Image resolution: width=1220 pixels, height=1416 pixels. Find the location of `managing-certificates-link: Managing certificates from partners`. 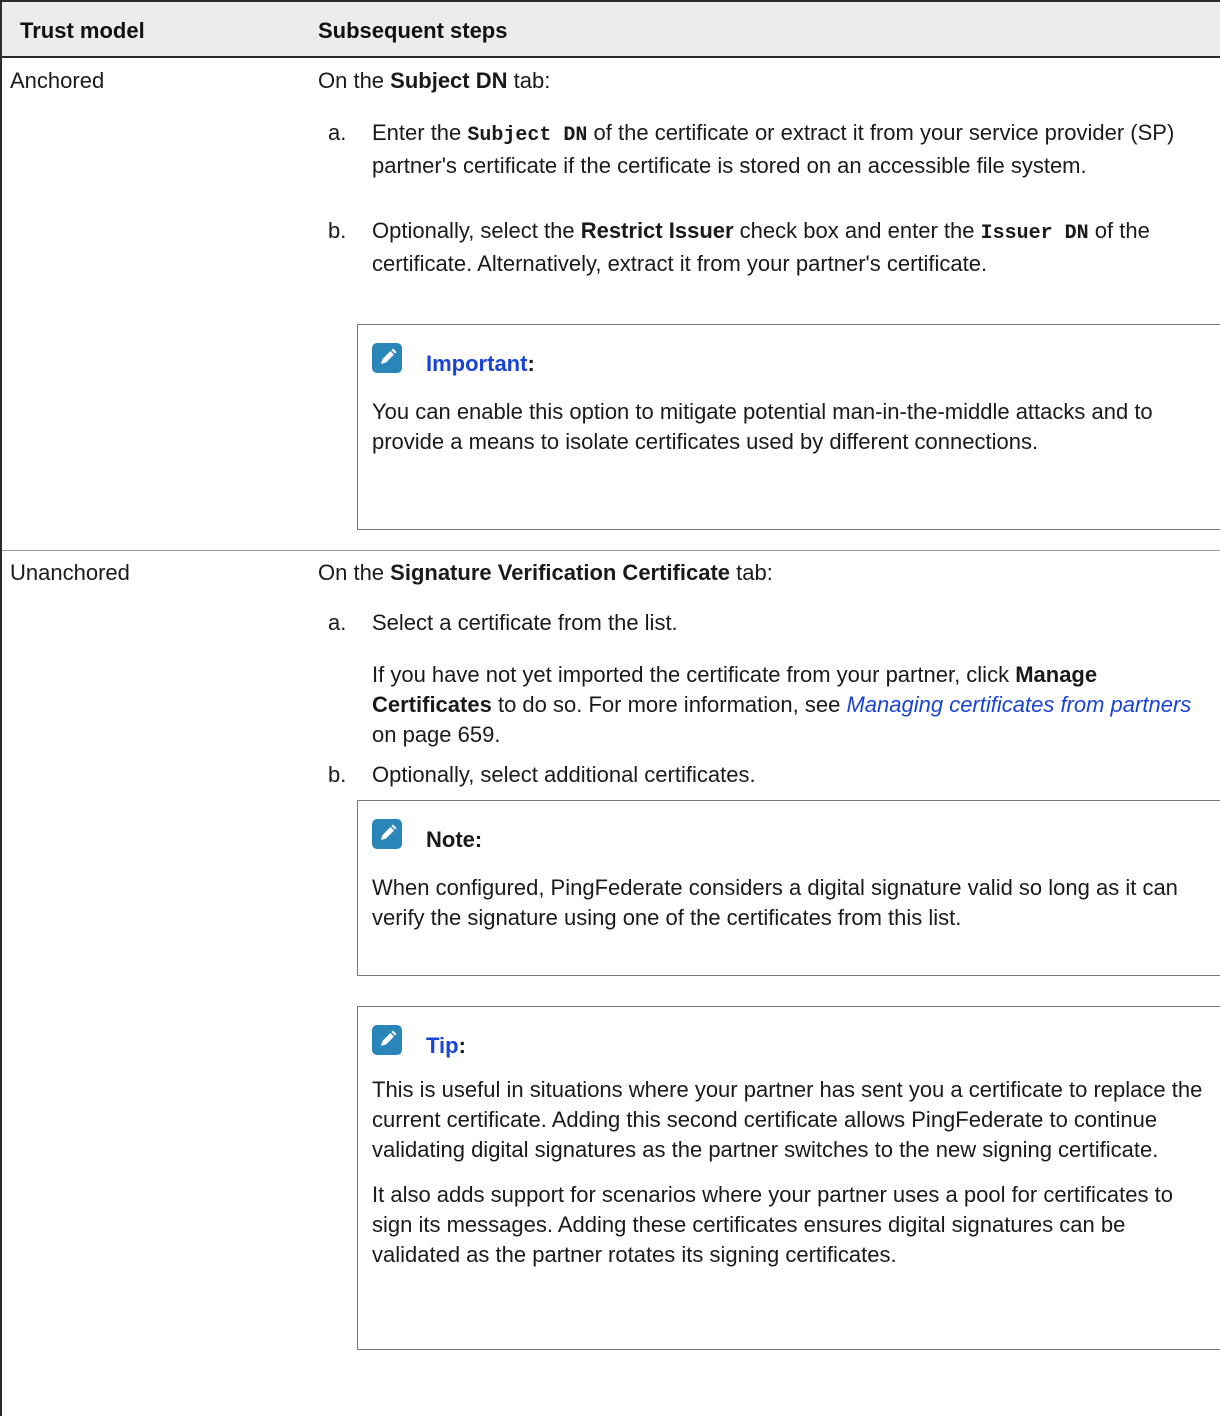

managing-certificates-link: Managing certificates from partners is located at coordinates (1018, 704).